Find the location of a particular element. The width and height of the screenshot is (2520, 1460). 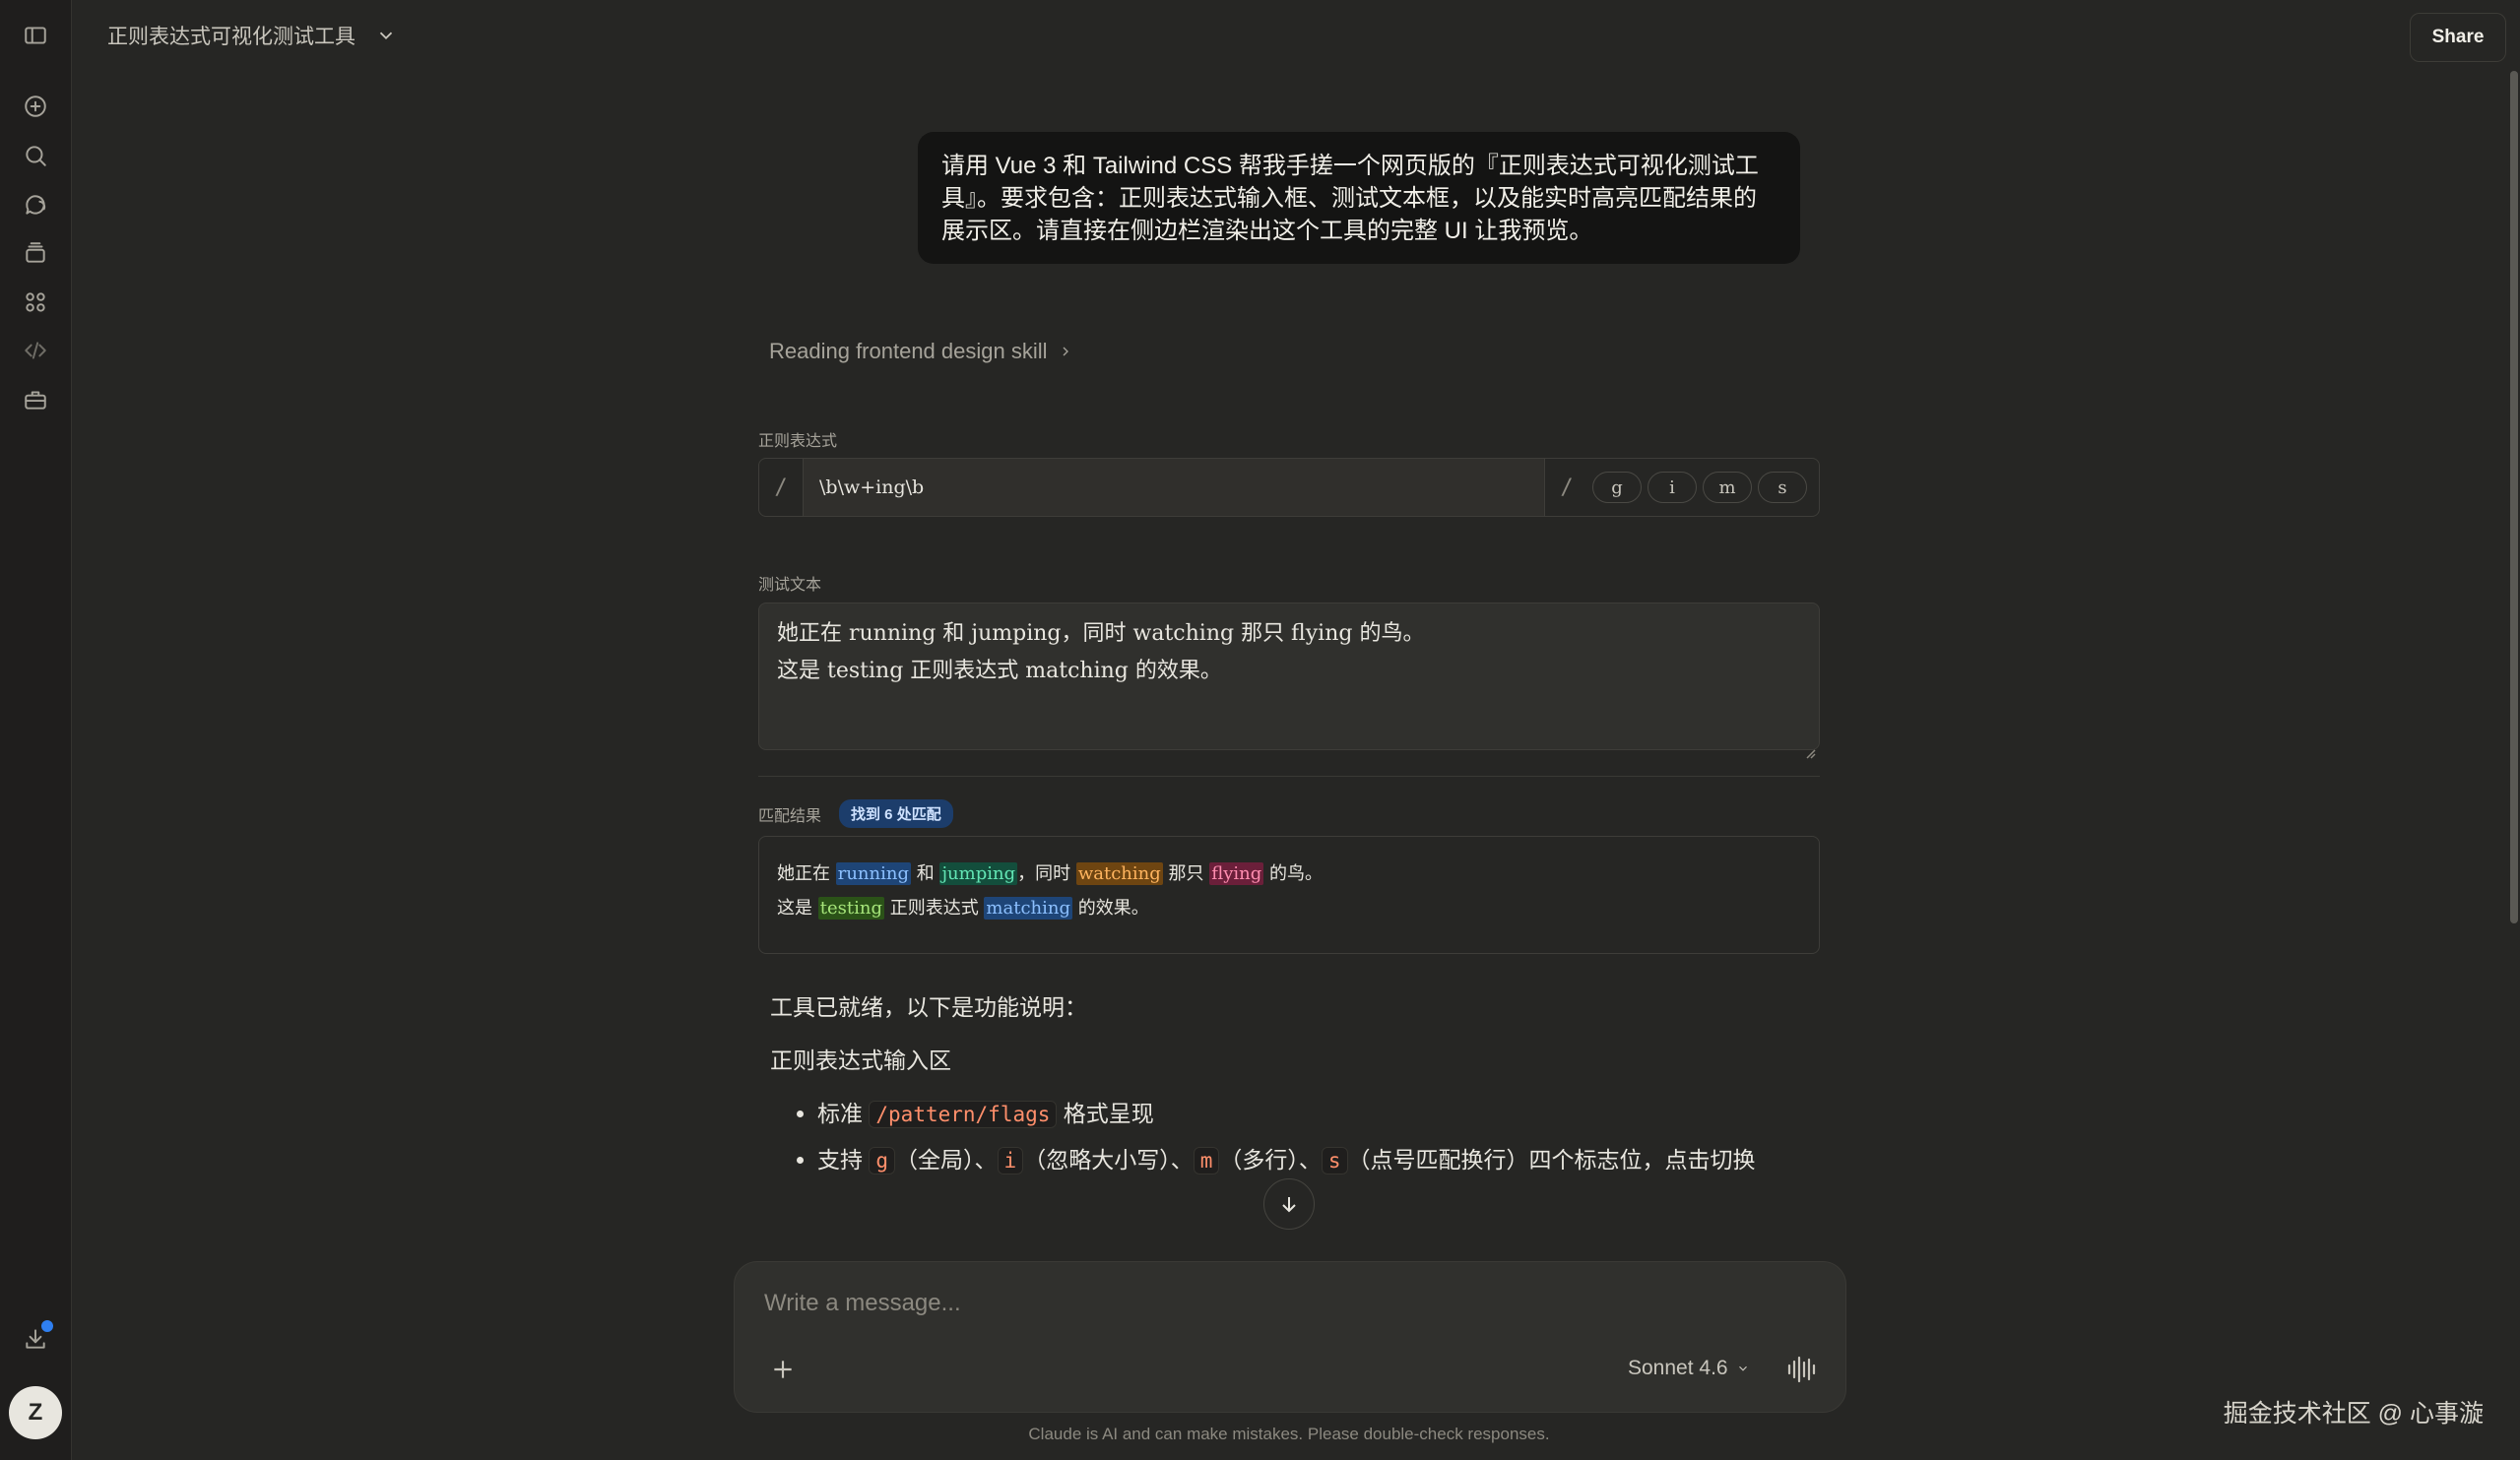

plus-icon is located at coordinates (783, 1369).